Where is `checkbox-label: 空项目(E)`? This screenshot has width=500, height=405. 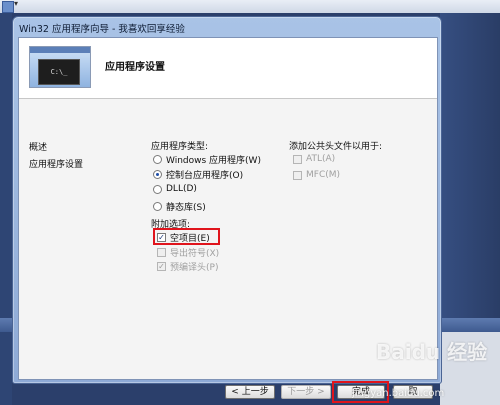
checkbox-label: 空项目(E) is located at coordinates (190, 239).